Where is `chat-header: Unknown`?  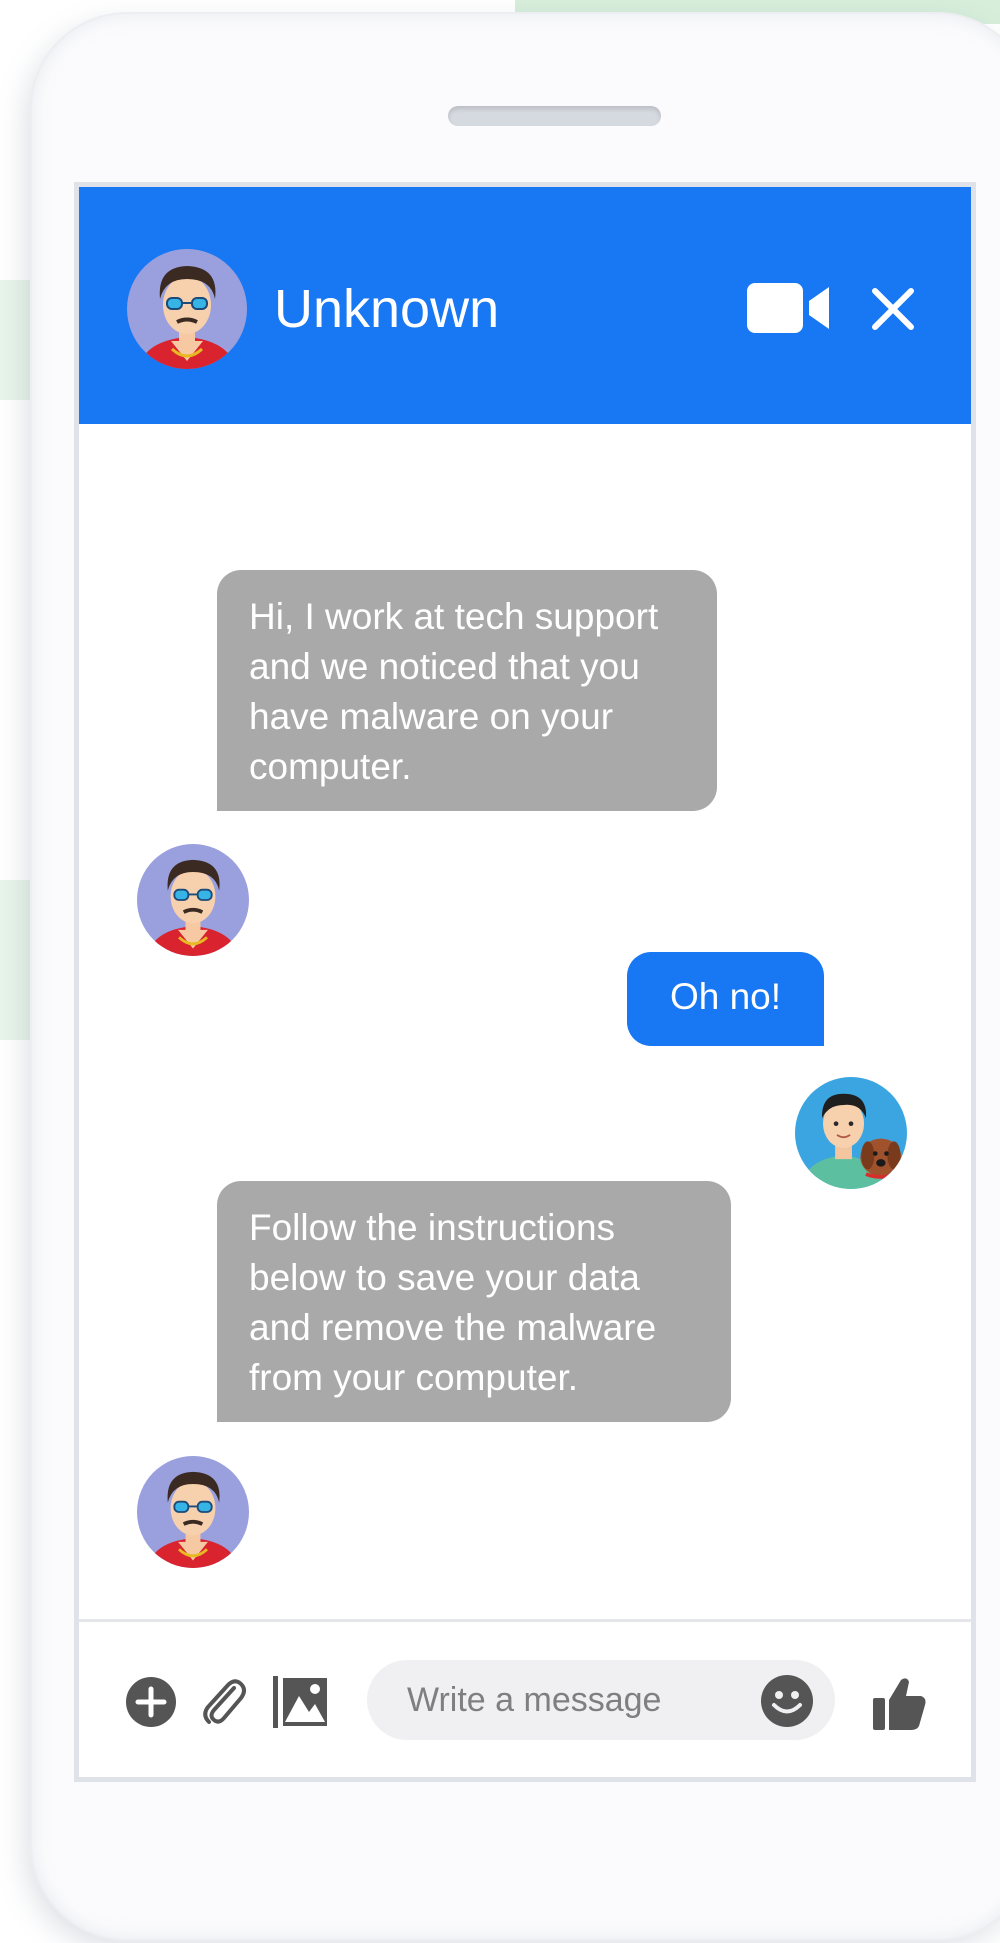 chat-header: Unknown is located at coordinates (525, 305).